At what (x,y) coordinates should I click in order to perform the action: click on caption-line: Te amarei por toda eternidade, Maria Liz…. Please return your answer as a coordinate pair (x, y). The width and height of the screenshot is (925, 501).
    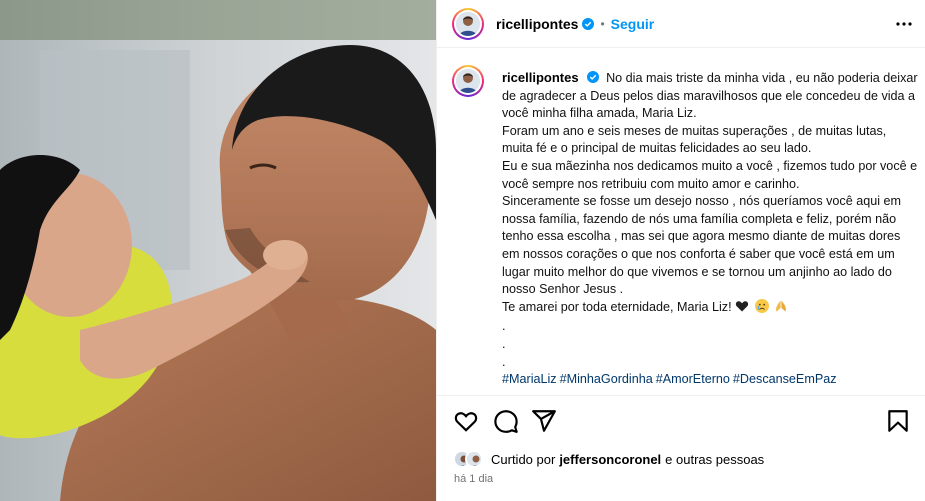
    Looking at the image, I should click on (617, 306).